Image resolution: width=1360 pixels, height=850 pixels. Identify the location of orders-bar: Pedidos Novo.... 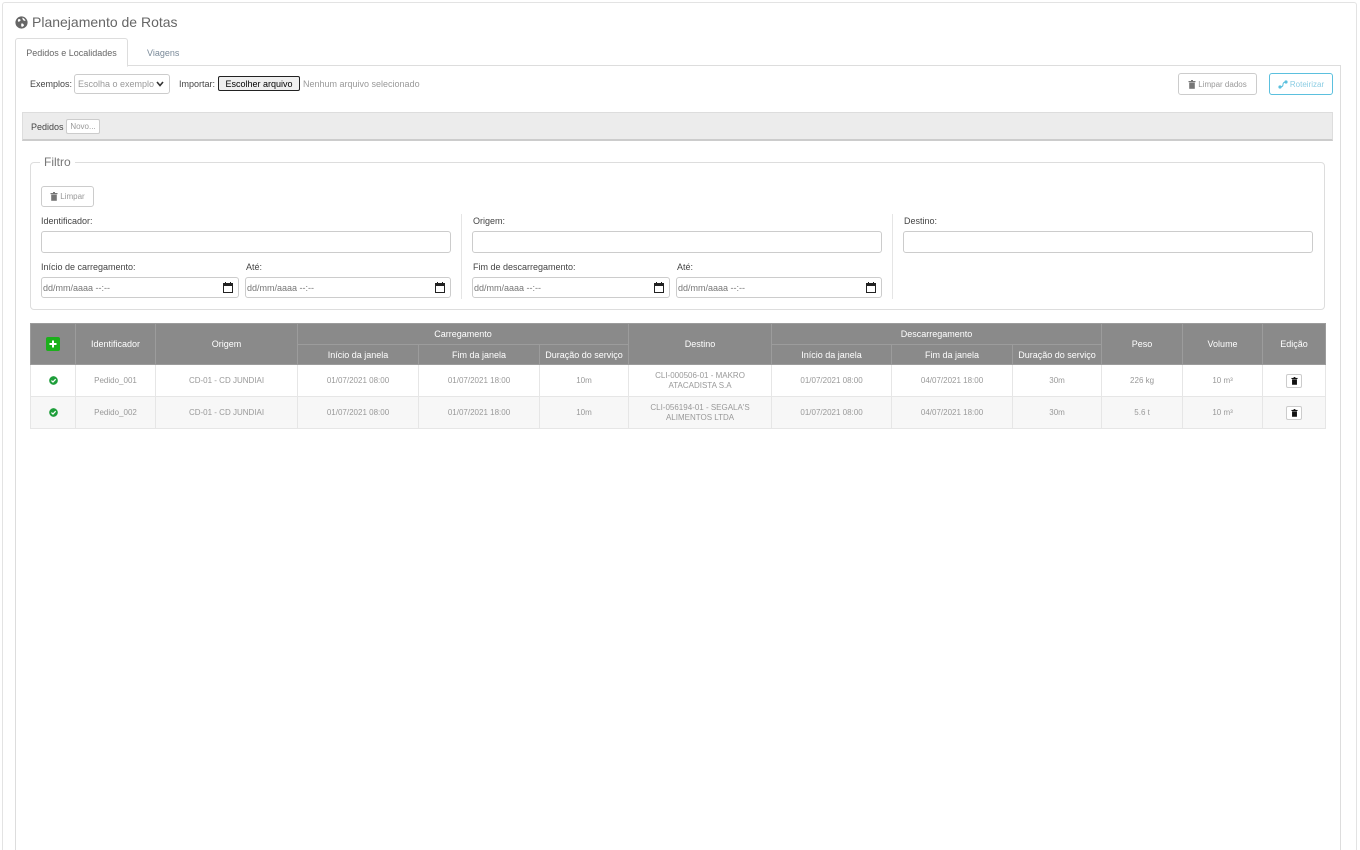
(677, 126).